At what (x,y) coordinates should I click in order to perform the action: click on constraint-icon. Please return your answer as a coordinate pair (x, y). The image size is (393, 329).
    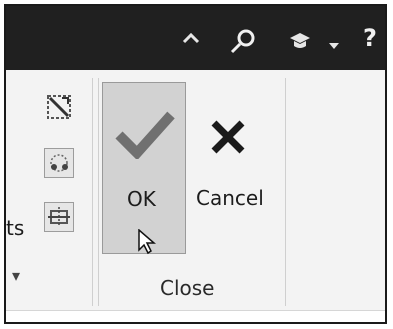
    Looking at the image, I should click on (59, 221).